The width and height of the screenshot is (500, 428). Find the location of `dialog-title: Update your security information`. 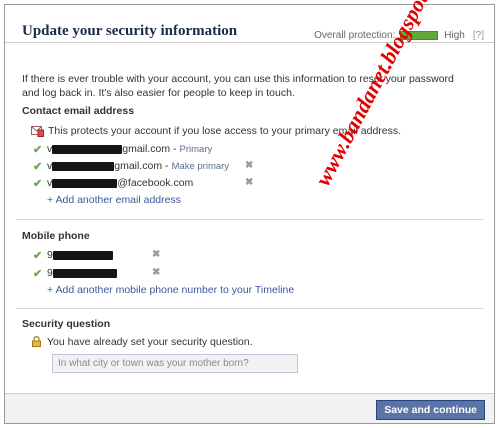

dialog-title: Update your security information is located at coordinates (130, 31).